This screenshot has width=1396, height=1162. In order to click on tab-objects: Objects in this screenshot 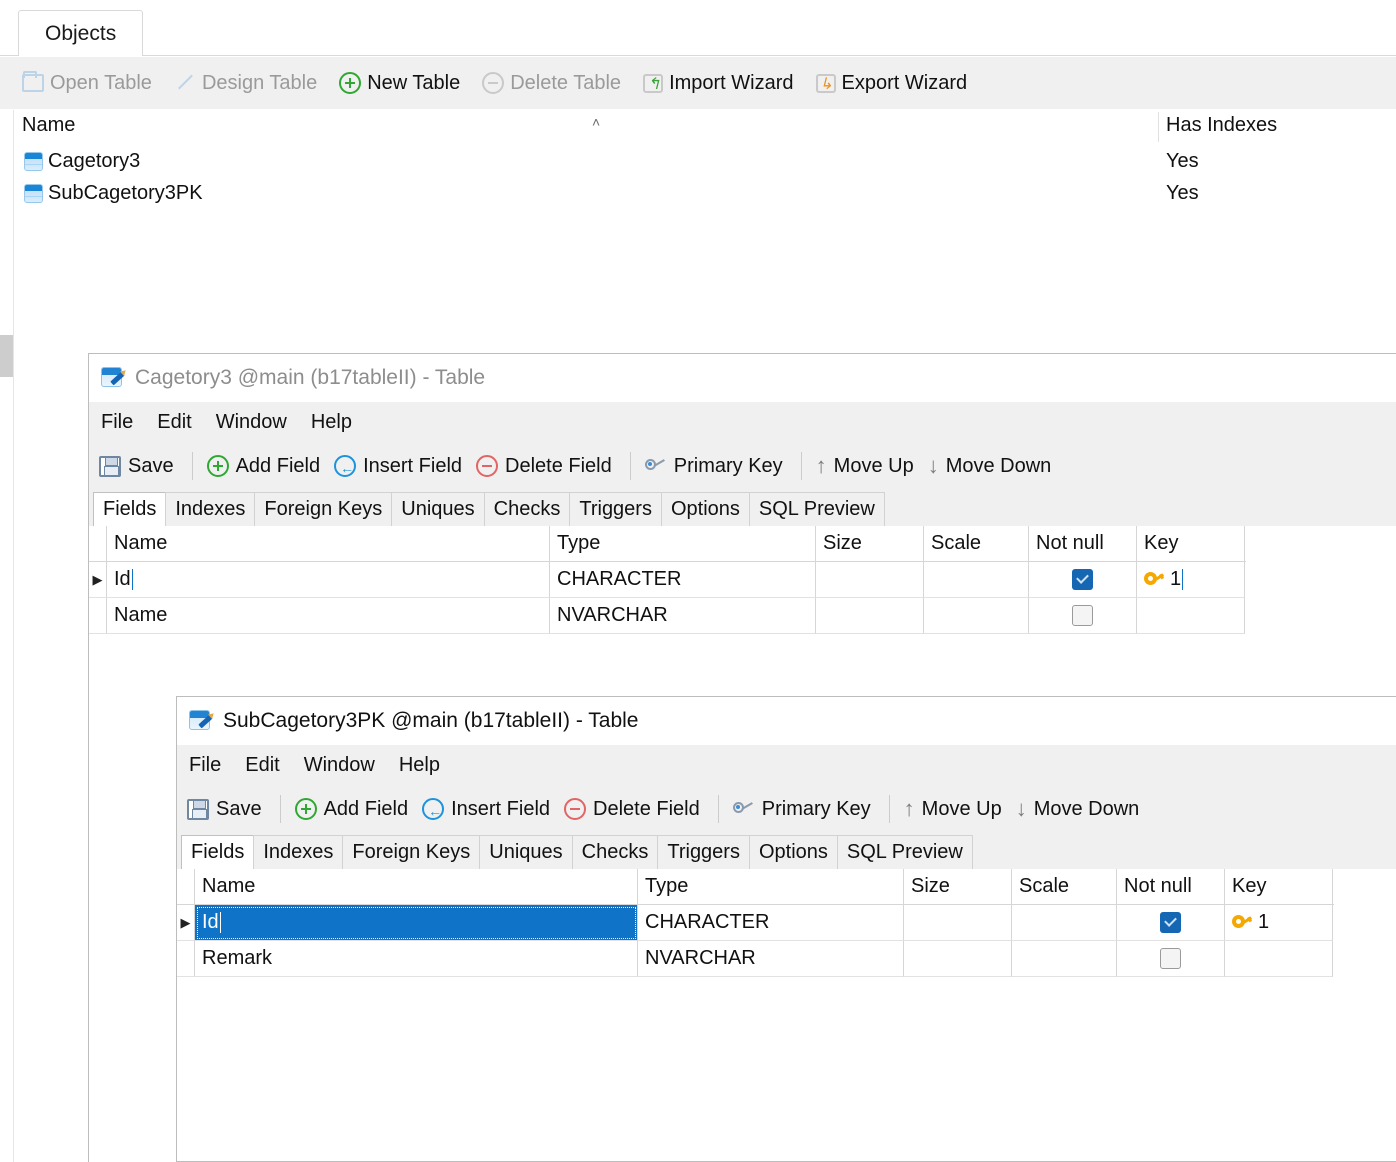, I will do `click(81, 33)`.